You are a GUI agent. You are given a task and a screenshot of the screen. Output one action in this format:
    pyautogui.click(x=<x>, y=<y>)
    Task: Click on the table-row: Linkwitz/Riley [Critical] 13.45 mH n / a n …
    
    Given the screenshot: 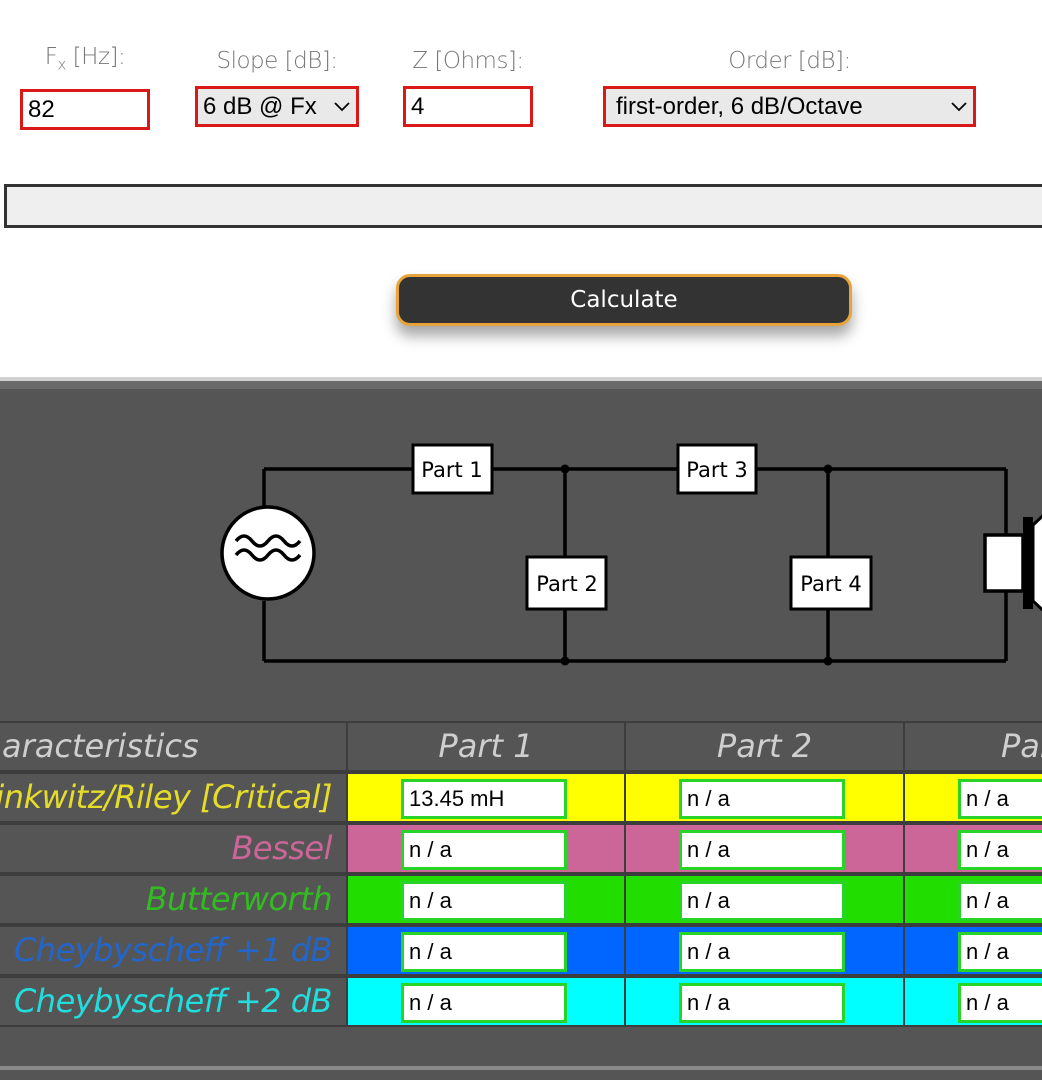 What is the action you would take?
    pyautogui.click(x=521, y=797)
    